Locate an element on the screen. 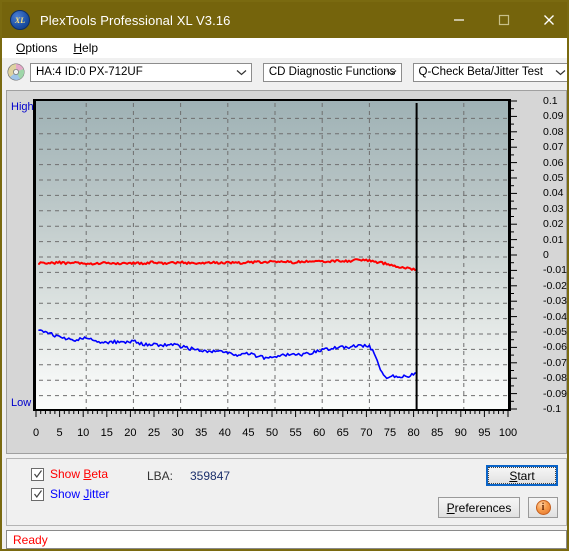 The width and height of the screenshot is (569, 551). x-tick-label: 15 is located at coordinates (106, 433).